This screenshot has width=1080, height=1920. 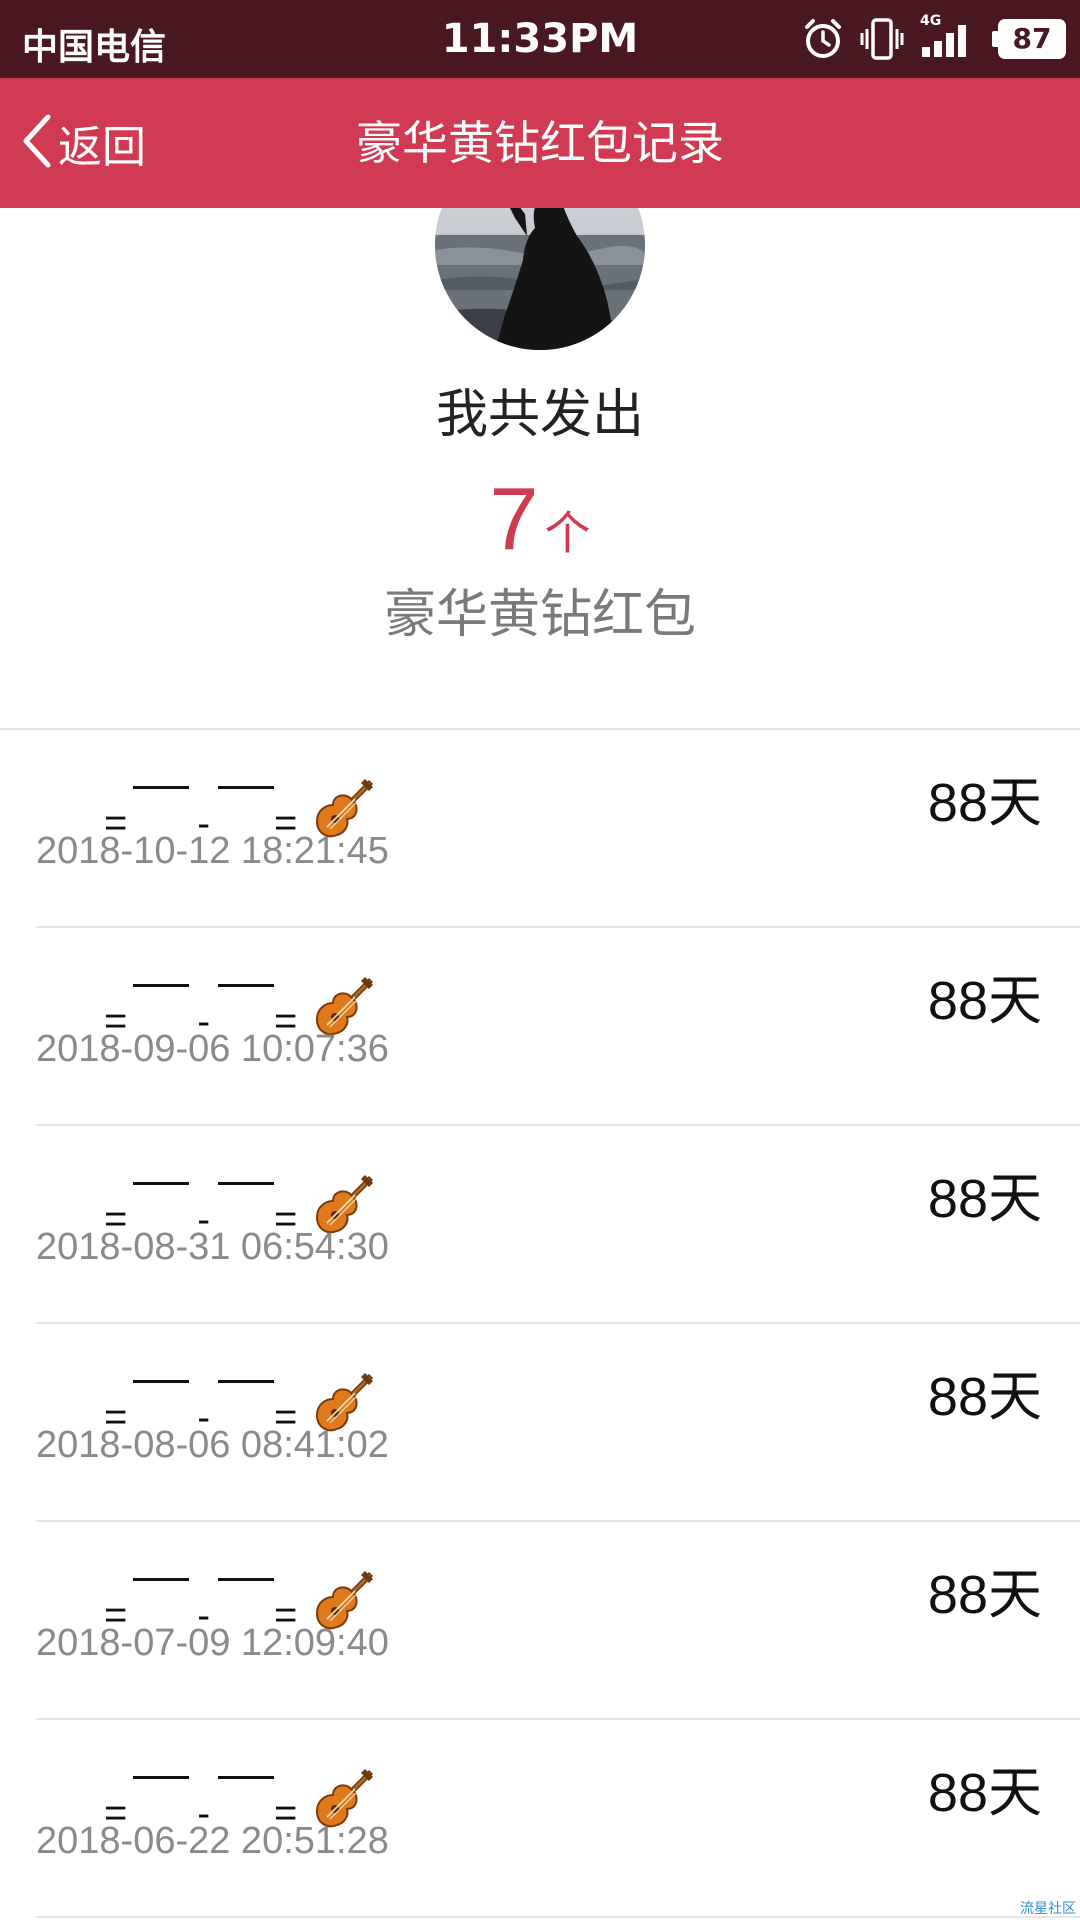 What do you see at coordinates (540, 1423) in the screenshot?
I see `list-item: = - = 2018-08-06 08:41:02 88天` at bounding box center [540, 1423].